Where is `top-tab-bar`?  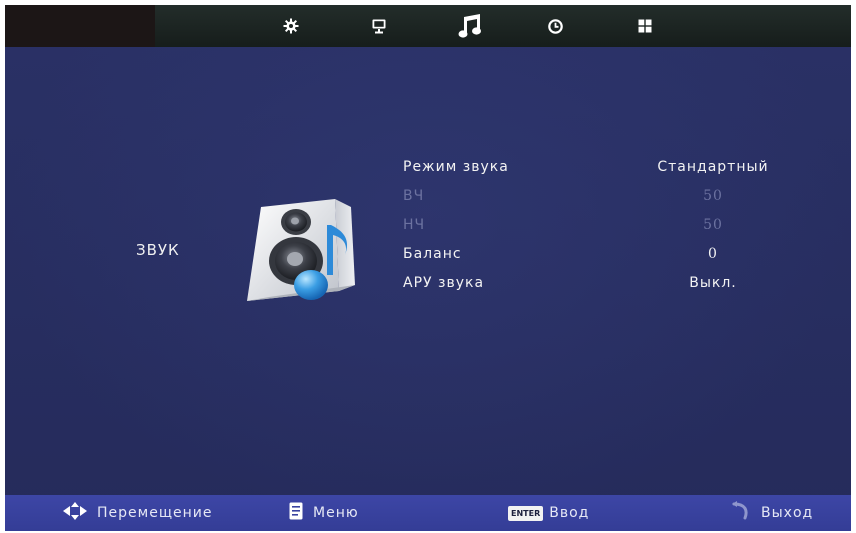 top-tab-bar is located at coordinates (428, 26).